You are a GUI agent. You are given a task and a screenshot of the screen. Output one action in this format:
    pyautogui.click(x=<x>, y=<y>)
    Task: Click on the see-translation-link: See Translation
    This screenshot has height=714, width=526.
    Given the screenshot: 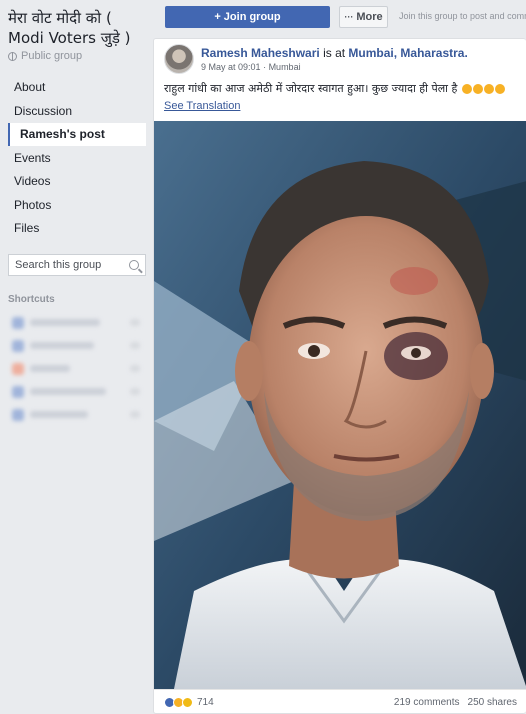 What is the action you would take?
    pyautogui.click(x=202, y=106)
    